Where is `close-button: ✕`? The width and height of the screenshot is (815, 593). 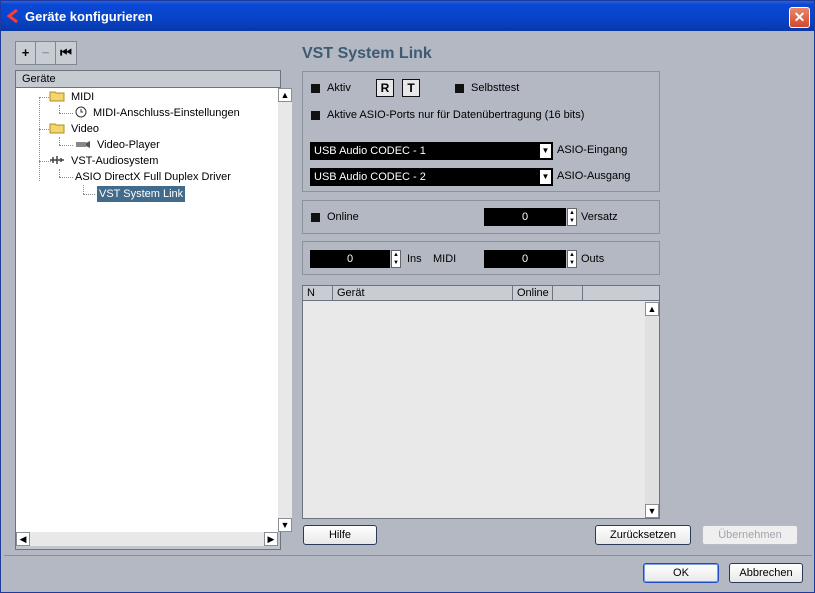
close-button: ✕ is located at coordinates (799, 17).